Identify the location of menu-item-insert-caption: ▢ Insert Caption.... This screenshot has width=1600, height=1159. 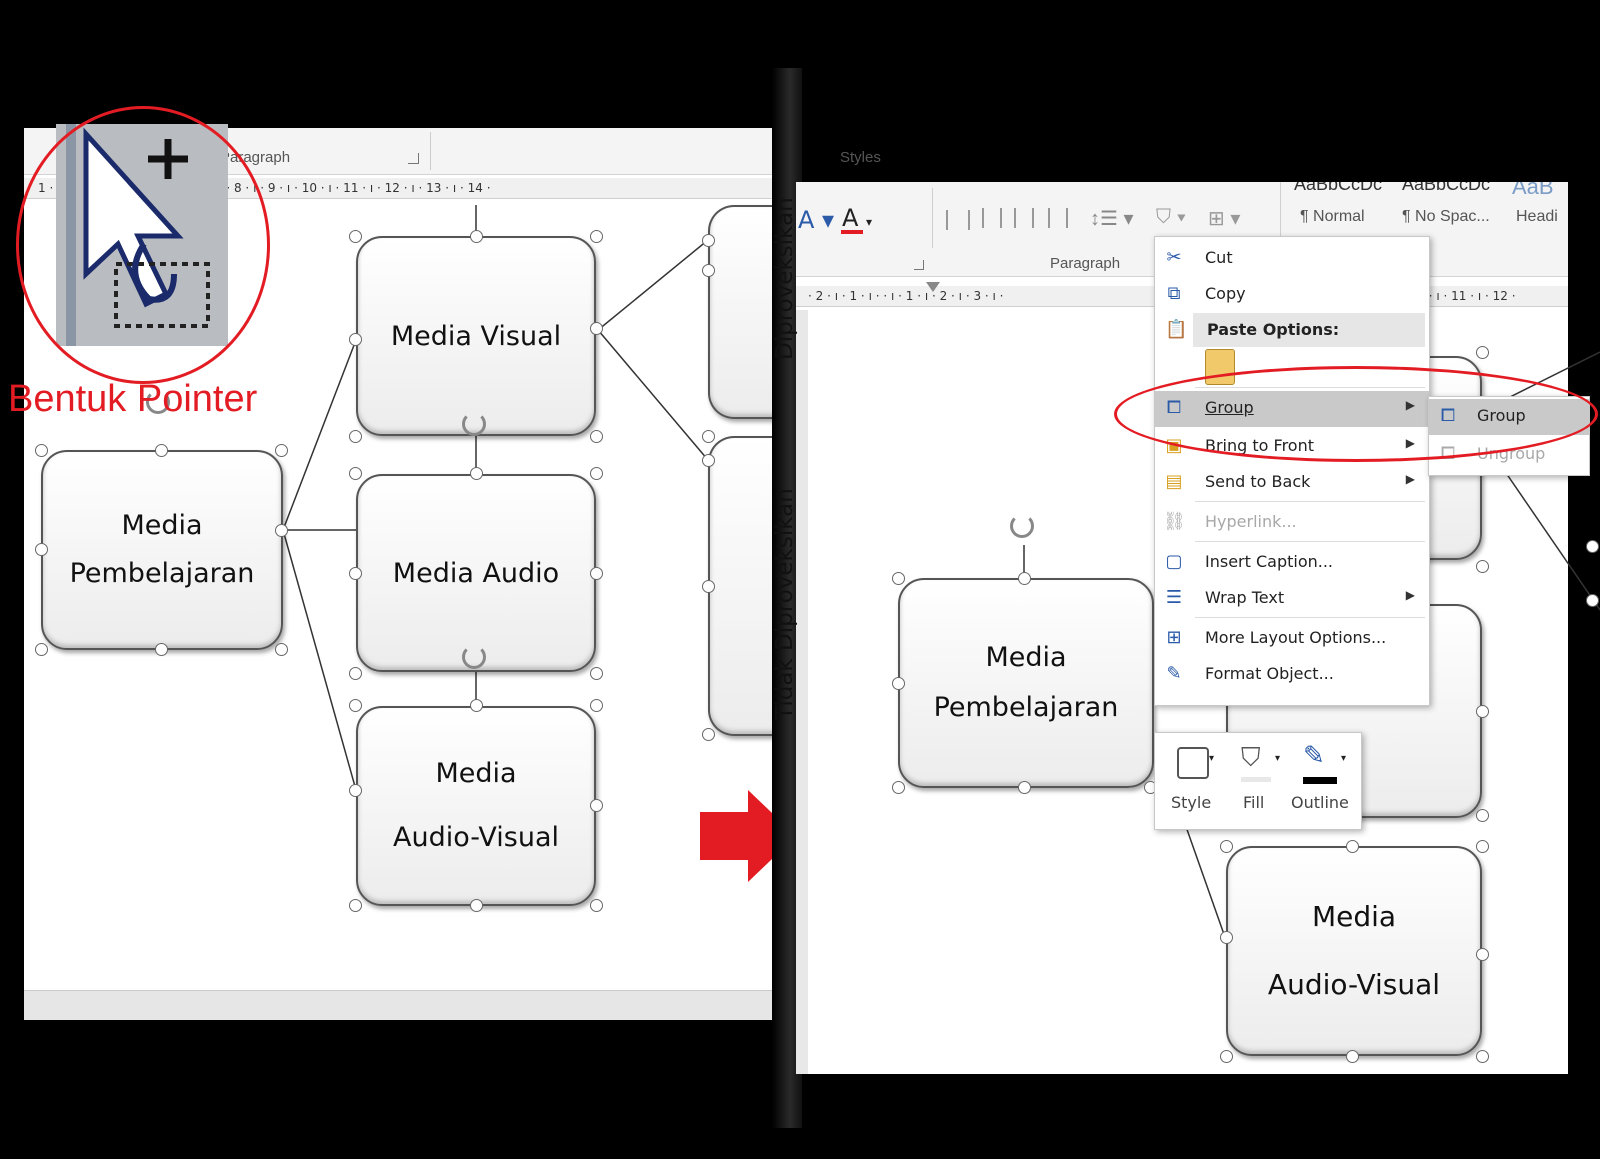
(1292, 562).